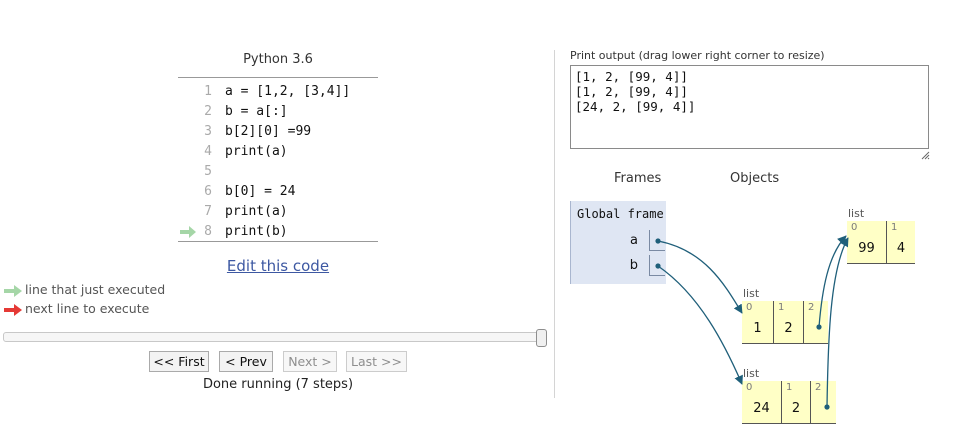  Describe the element at coordinates (208, 191) in the screenshot. I see `line-number: 6` at that location.